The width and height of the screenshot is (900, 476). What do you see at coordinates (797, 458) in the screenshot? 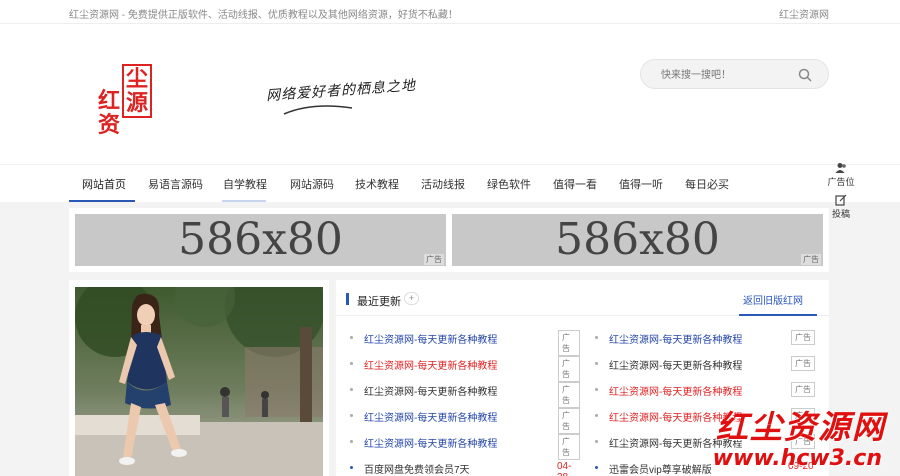
I see `watermark-url: www.hcw3.cn` at bounding box center [797, 458].